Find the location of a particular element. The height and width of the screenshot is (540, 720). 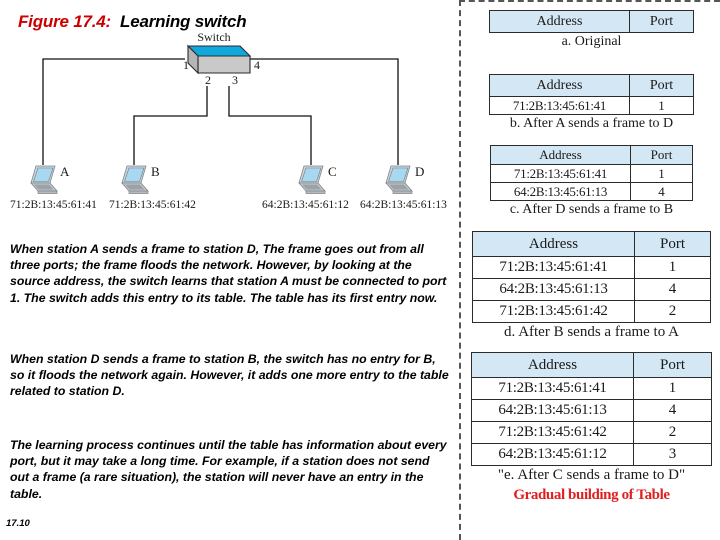

mac-label-b: 71:2B:13:45:61:42 is located at coordinates (152, 203).